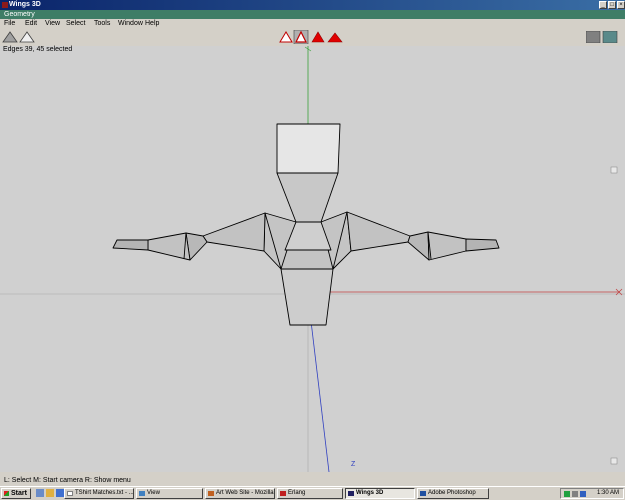  I want to click on photoshop-icon, so click(423, 493).